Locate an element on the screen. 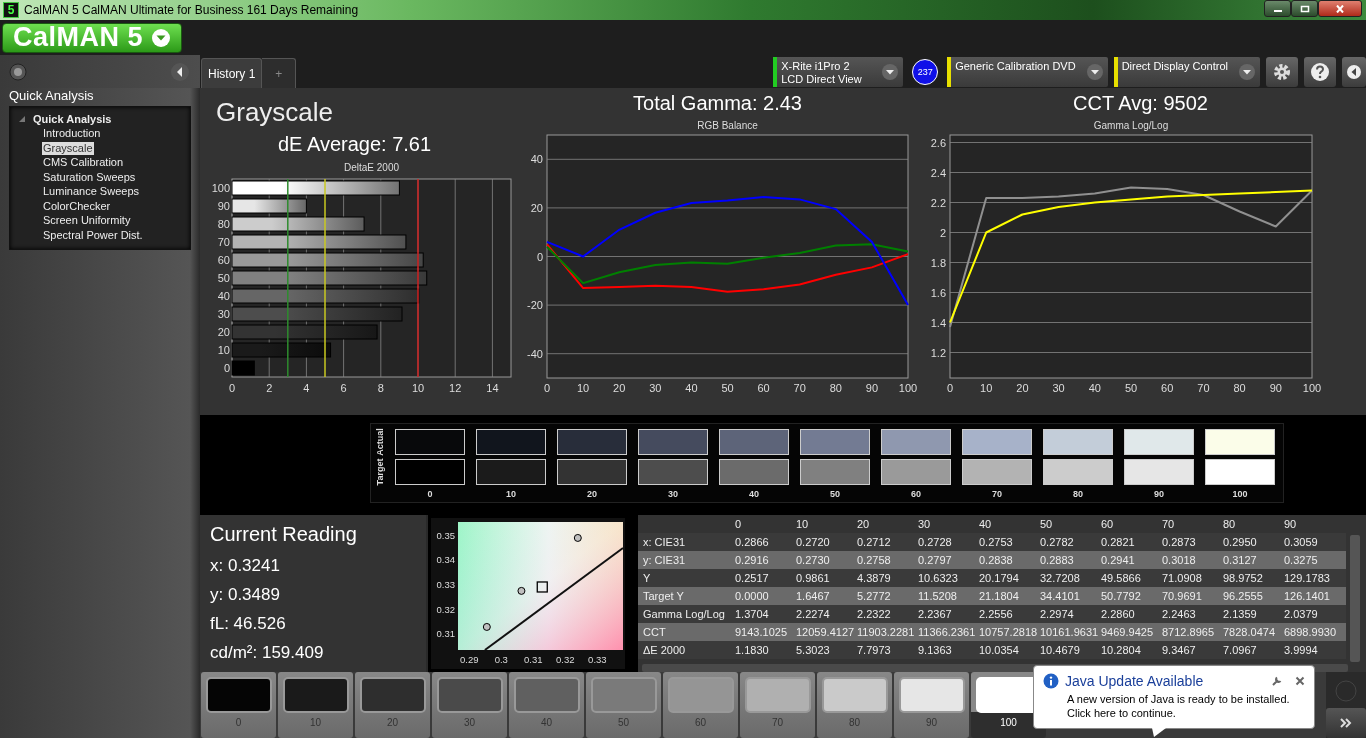  table-cell-text: 0.2821 is located at coordinates (1118, 542).